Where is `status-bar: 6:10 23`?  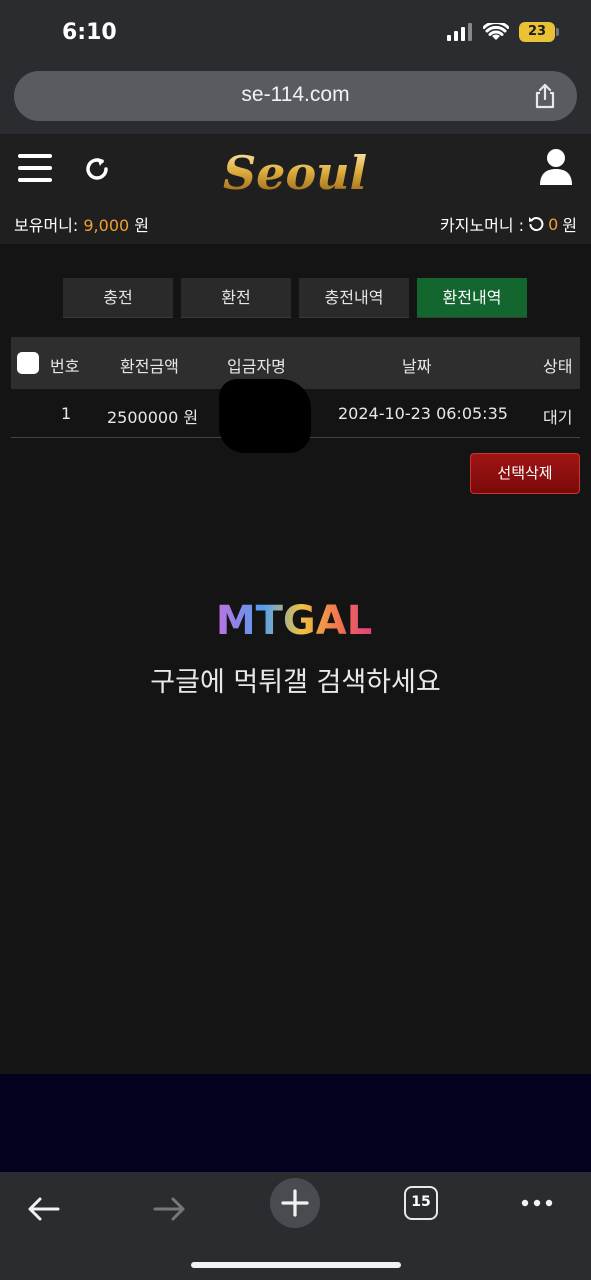
status-bar: 6:10 23 is located at coordinates (295, 31).